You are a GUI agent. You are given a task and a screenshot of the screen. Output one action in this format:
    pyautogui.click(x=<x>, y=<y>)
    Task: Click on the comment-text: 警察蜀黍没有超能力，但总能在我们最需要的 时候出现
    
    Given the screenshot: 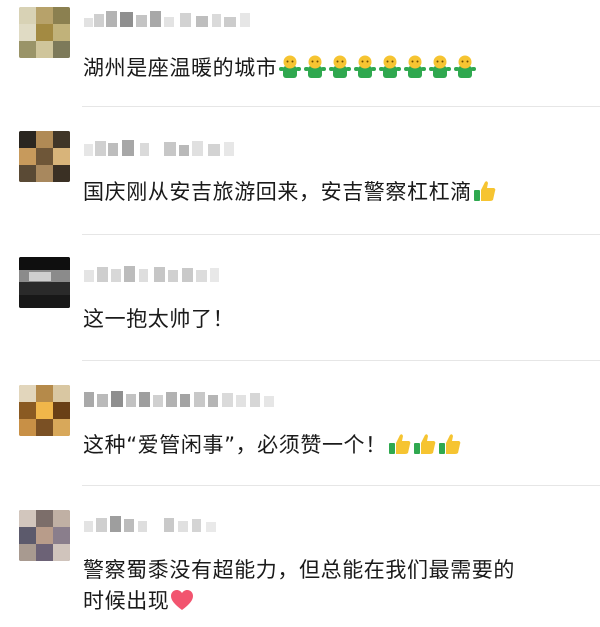 What is the action you would take?
    pyautogui.click(x=333, y=586)
    